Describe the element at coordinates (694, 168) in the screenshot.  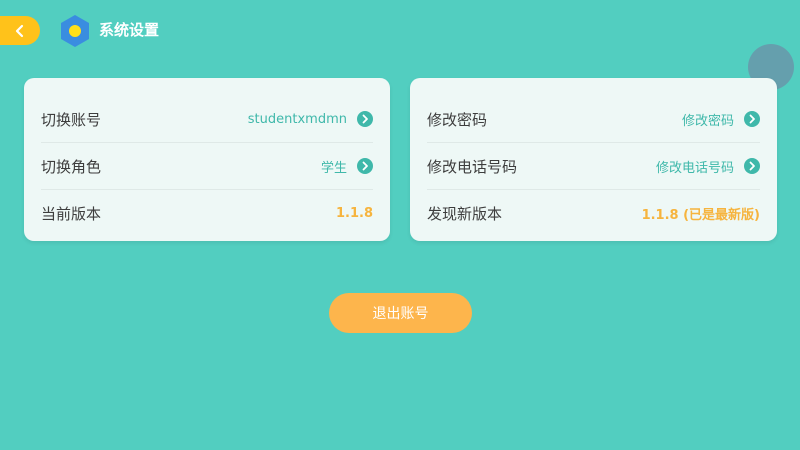
I see `change-phone-value: 修改电话号码` at that location.